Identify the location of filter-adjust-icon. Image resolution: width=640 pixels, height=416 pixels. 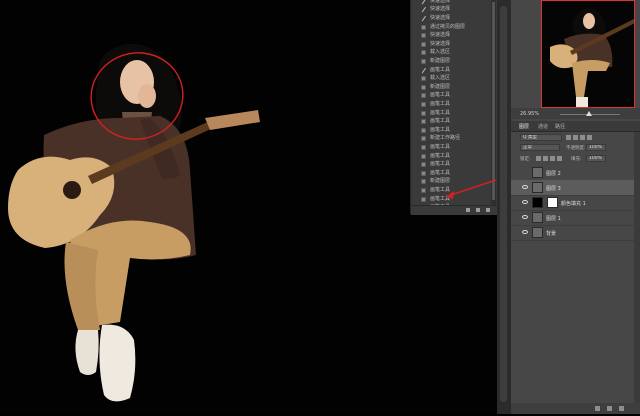
(575, 137).